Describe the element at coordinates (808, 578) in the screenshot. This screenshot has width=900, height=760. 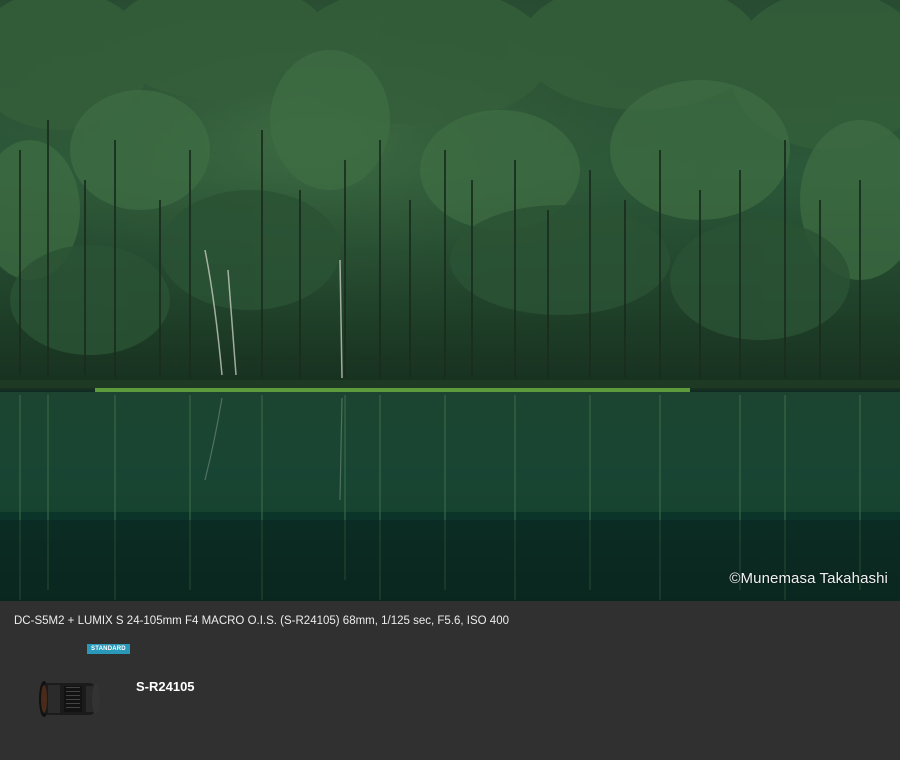
I see `photo-credit: ©Munemasa Takahashi` at that location.